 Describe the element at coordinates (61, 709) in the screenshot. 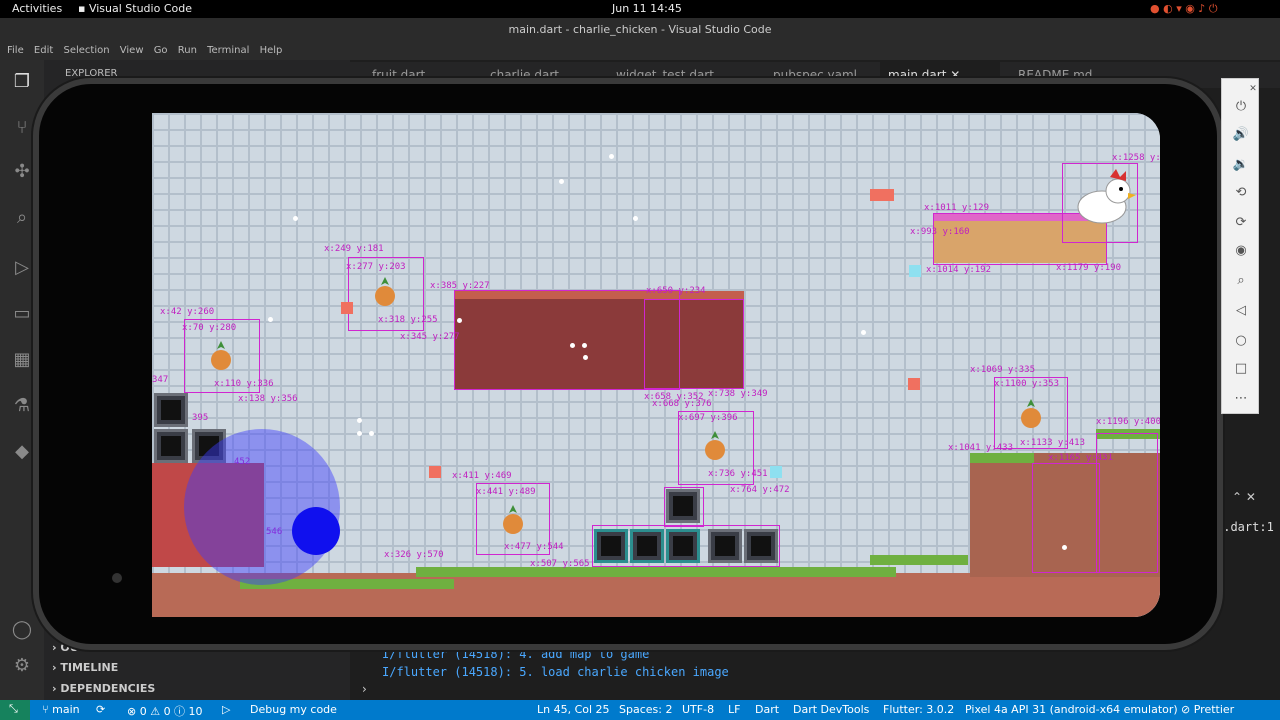

I see `branch-indicator: ⑂ main` at that location.